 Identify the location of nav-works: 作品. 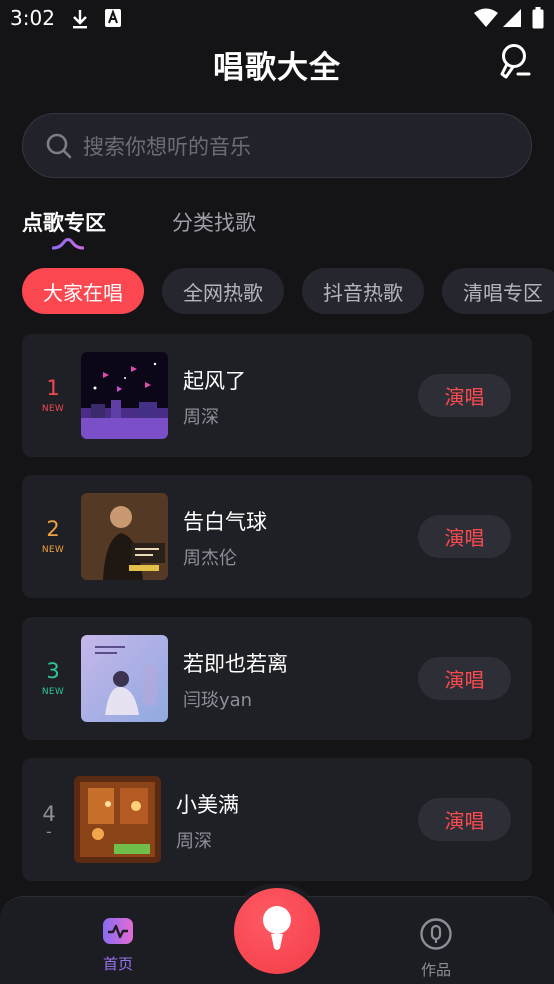
(436, 948).